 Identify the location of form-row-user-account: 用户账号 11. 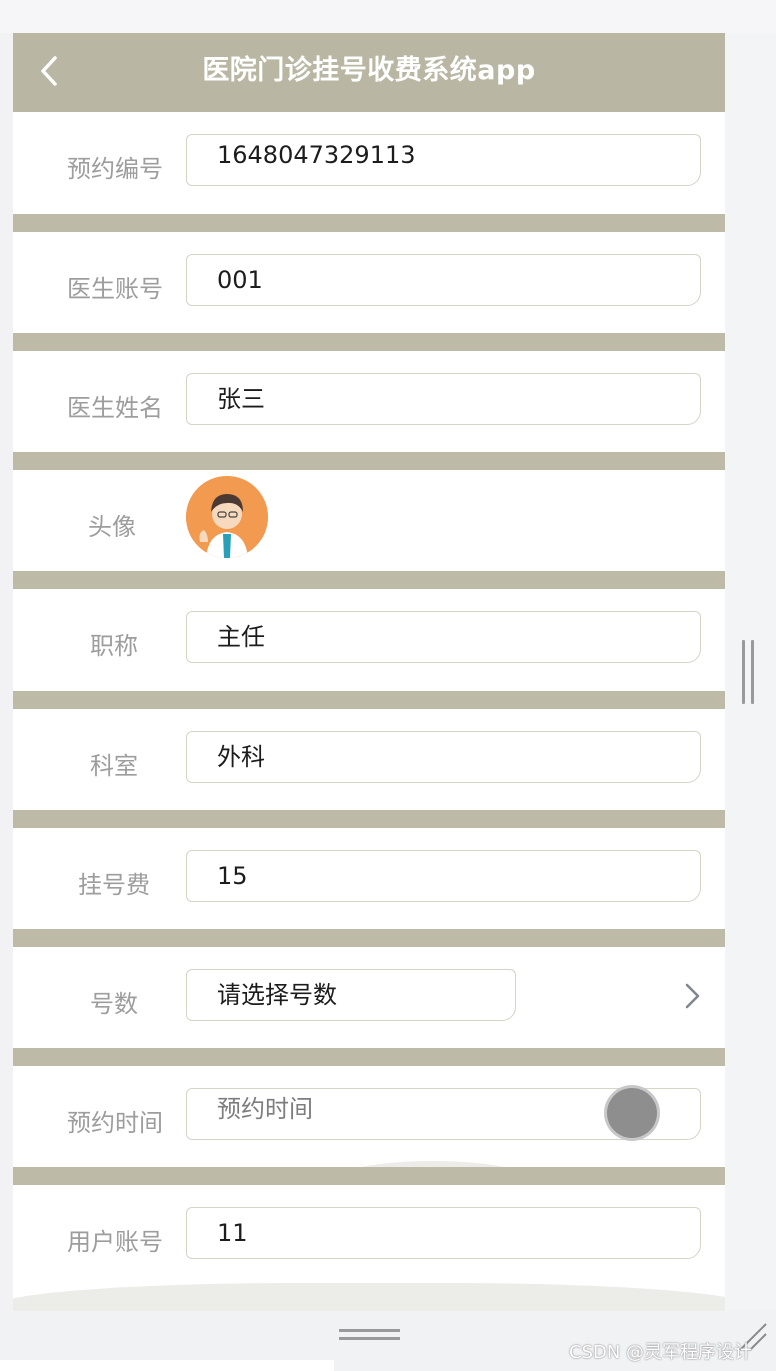
(369, 1235).